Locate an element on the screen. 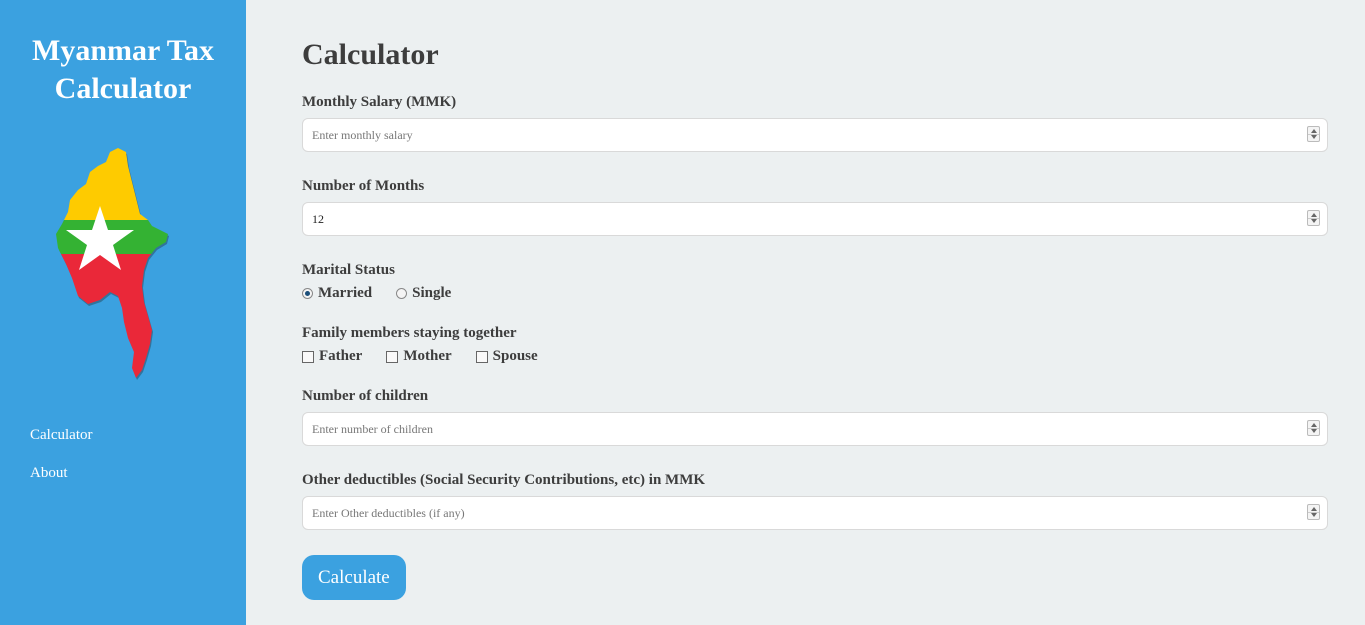  father-checkbox is located at coordinates (308, 356).